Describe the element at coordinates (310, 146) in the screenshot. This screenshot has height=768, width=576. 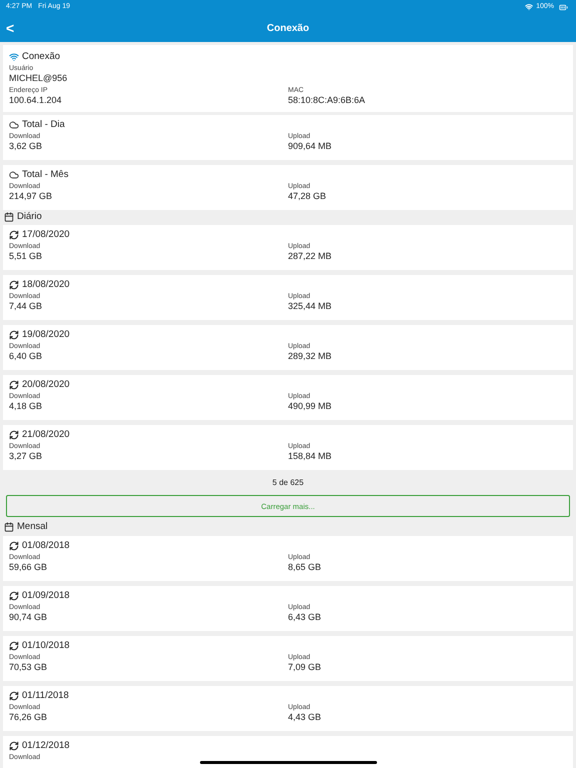
I see `field-value: 909,64 MB` at that location.